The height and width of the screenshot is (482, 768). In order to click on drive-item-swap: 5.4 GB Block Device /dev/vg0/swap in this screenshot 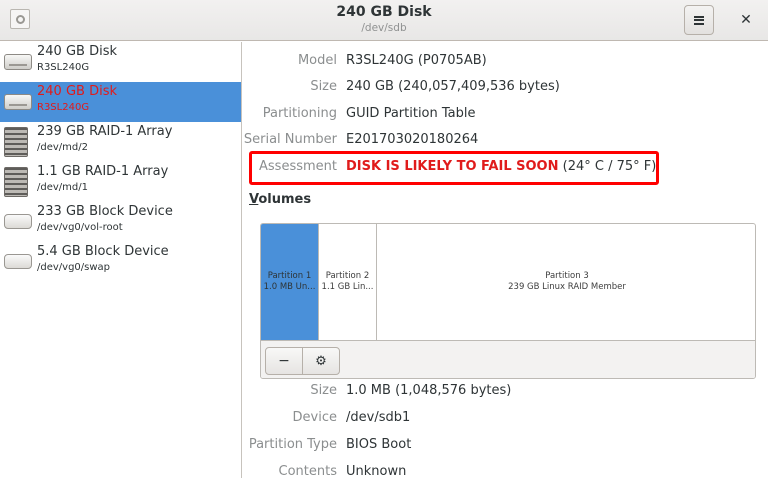, I will do `click(120, 262)`.